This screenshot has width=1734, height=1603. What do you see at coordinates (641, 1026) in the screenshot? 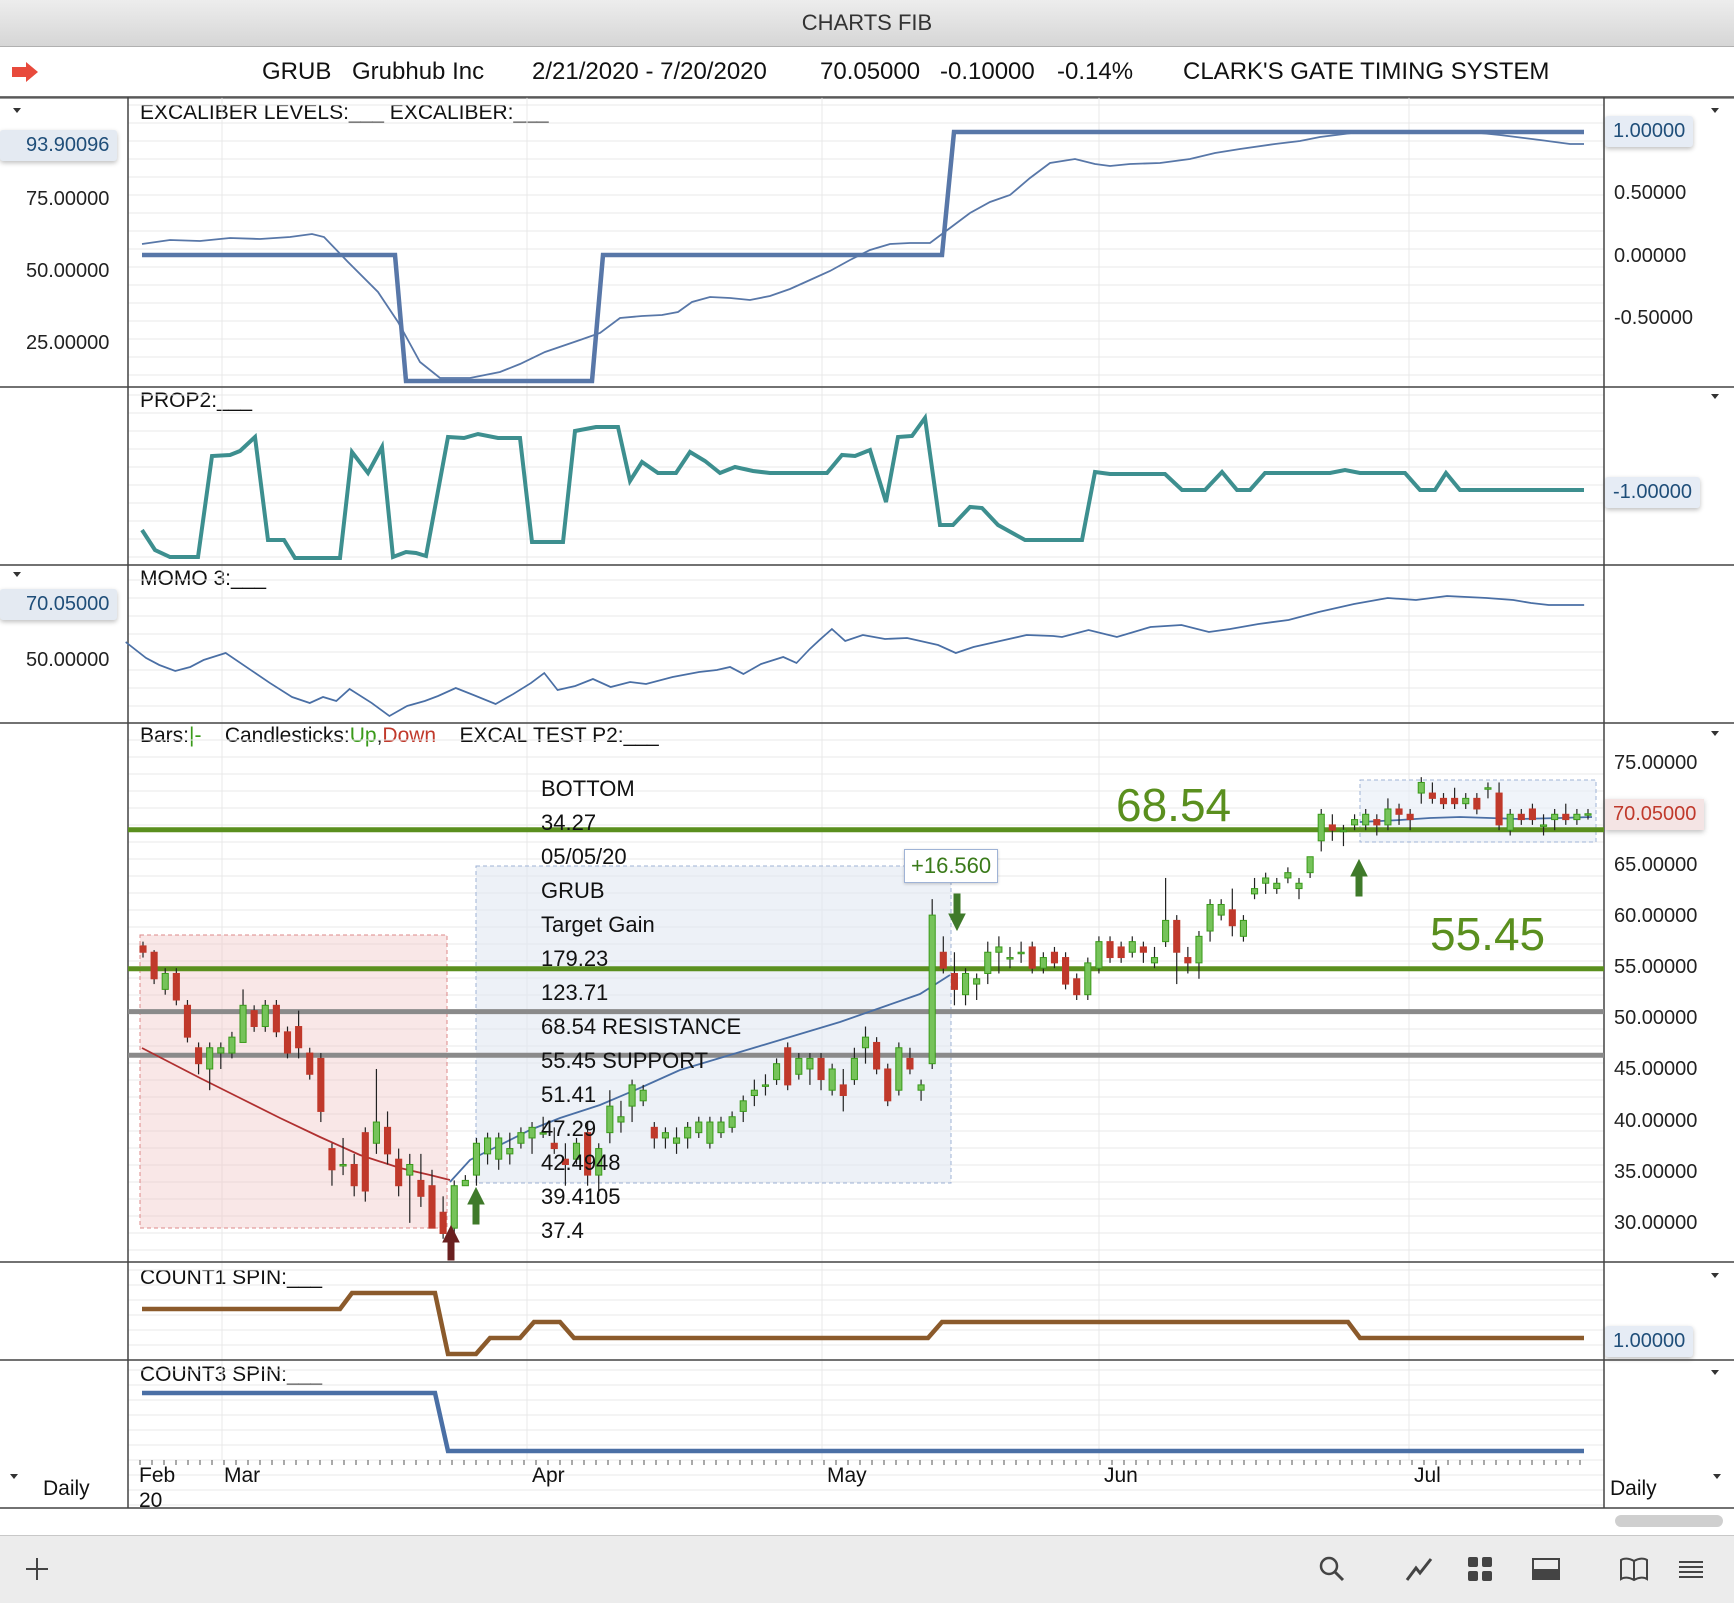
I see `note-resistance: 68.54 RESISTANCE` at bounding box center [641, 1026].